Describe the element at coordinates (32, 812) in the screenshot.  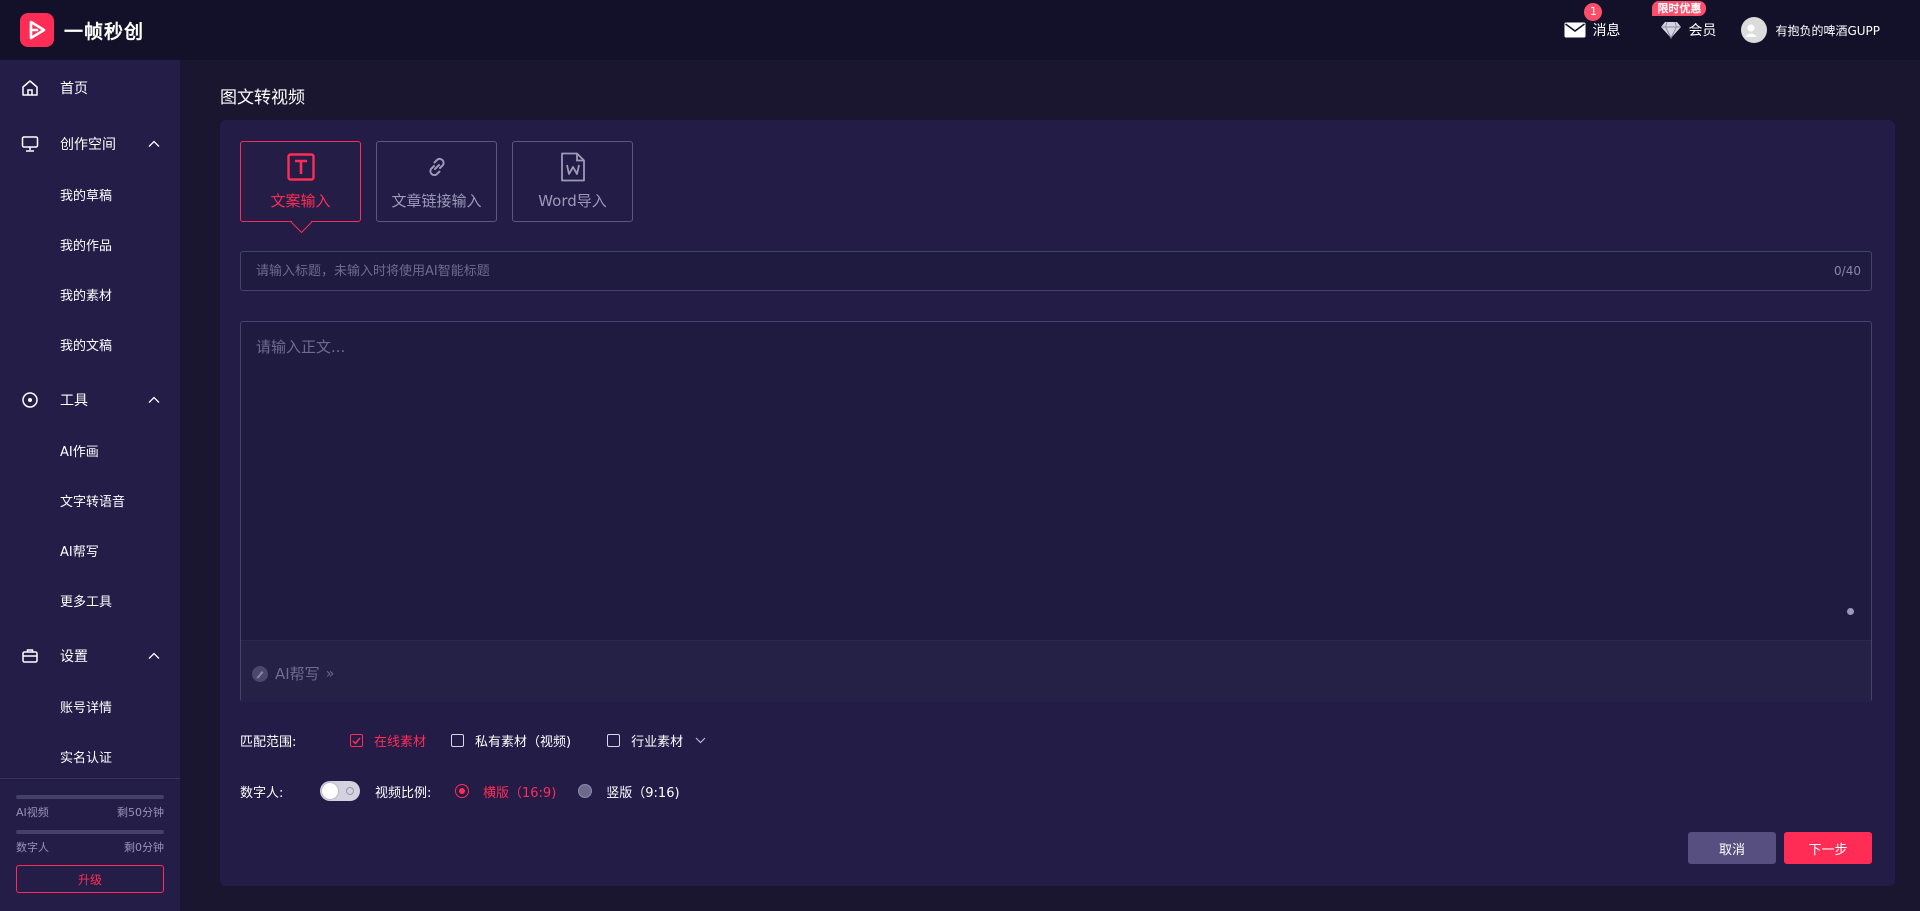
I see `quota-label: AI视频` at that location.